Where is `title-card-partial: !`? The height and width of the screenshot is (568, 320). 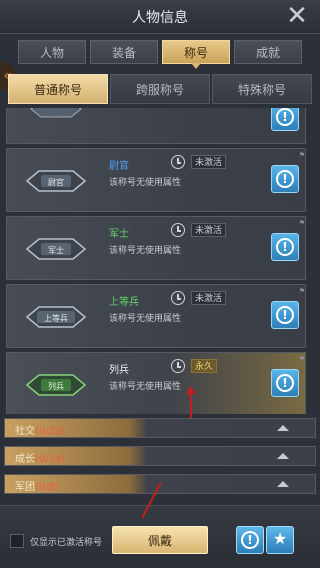
title-card-partial: ! is located at coordinates (156, 126).